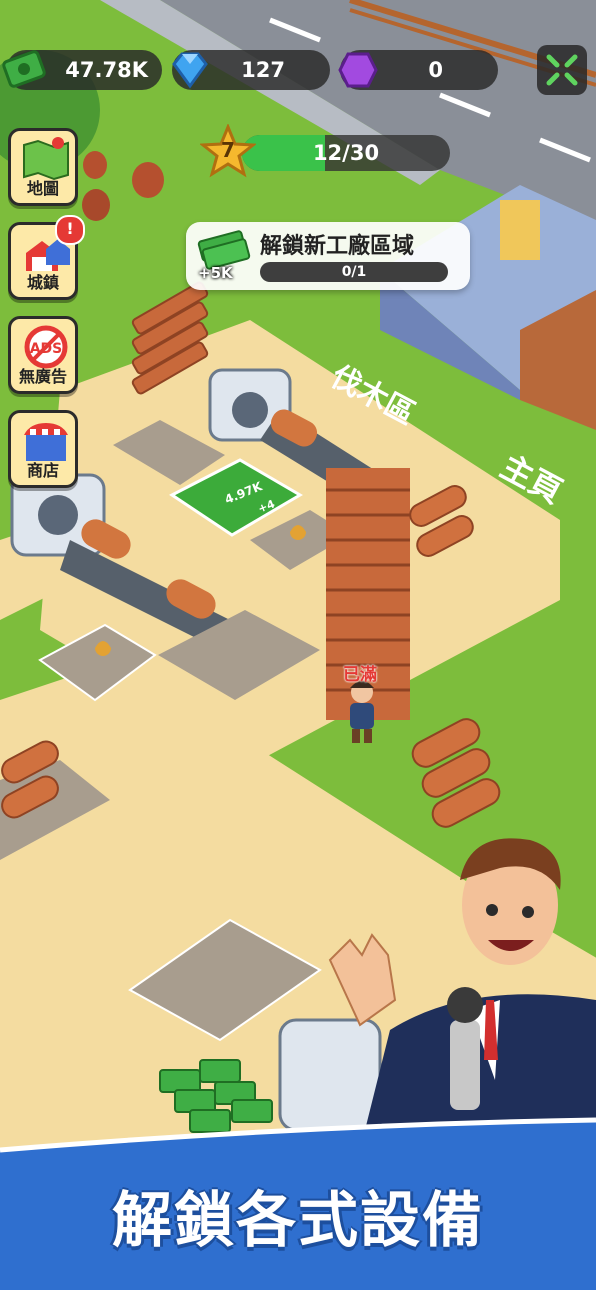 This screenshot has width=596, height=1290. I want to click on crystal-counter: 0, so click(418, 70).